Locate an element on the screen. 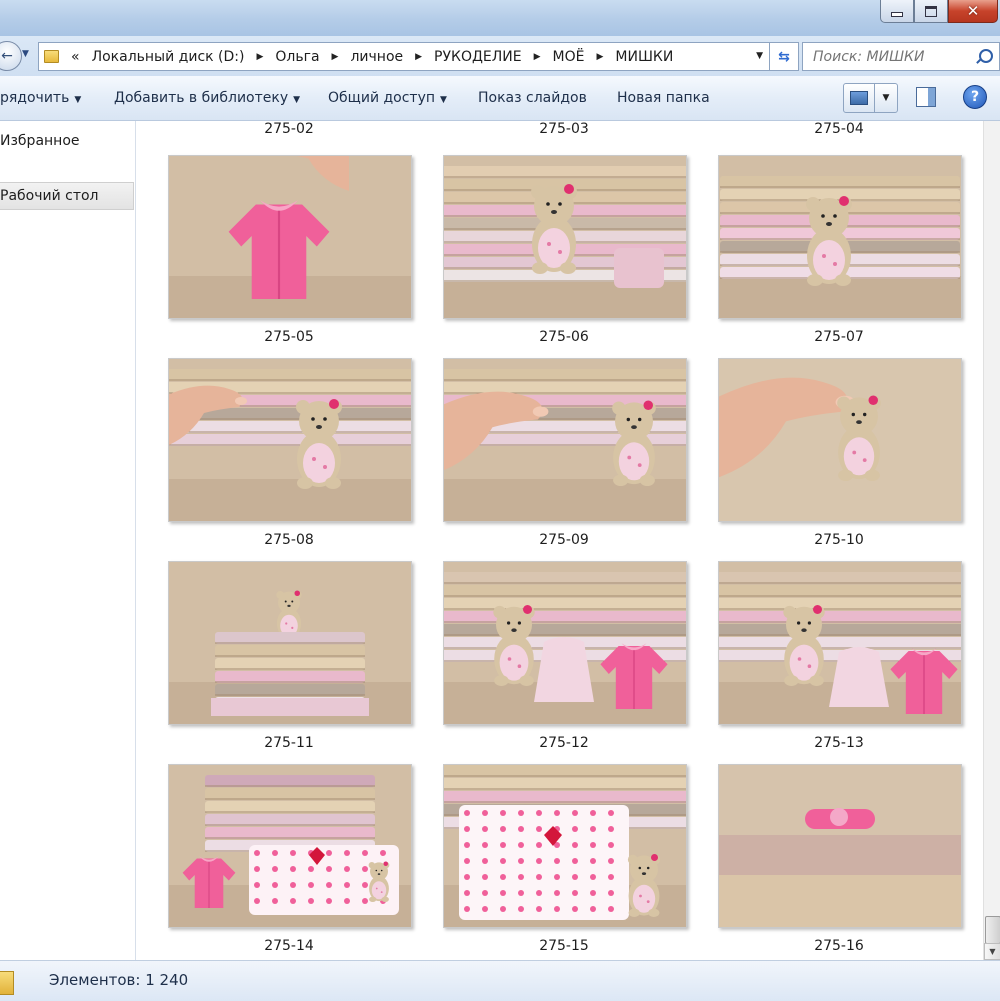  new-folder-button: Новая папка is located at coordinates (663, 98).